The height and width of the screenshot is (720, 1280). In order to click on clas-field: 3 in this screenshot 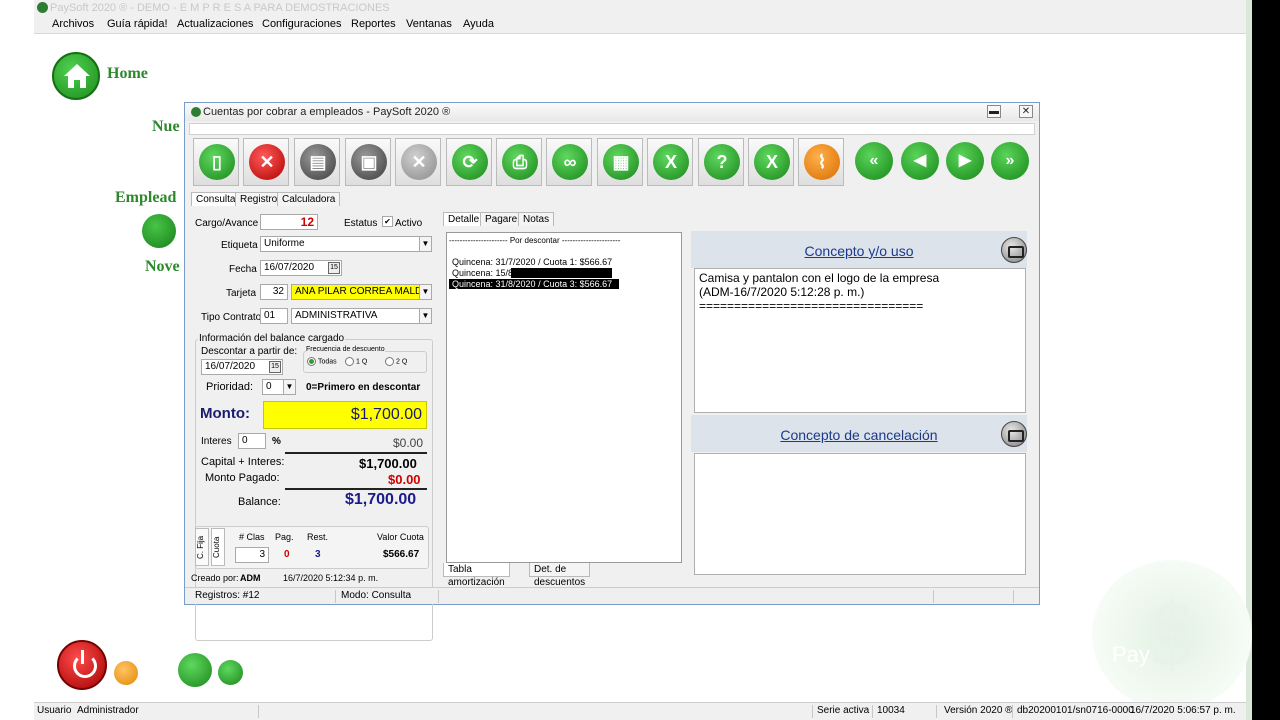, I will do `click(252, 555)`.